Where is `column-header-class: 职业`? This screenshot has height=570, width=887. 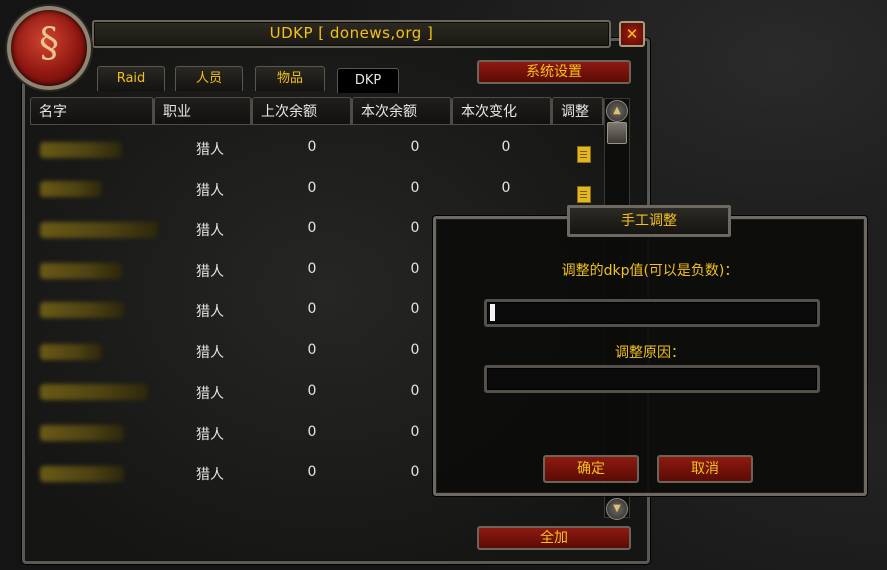
column-header-class: 职业 is located at coordinates (203, 111).